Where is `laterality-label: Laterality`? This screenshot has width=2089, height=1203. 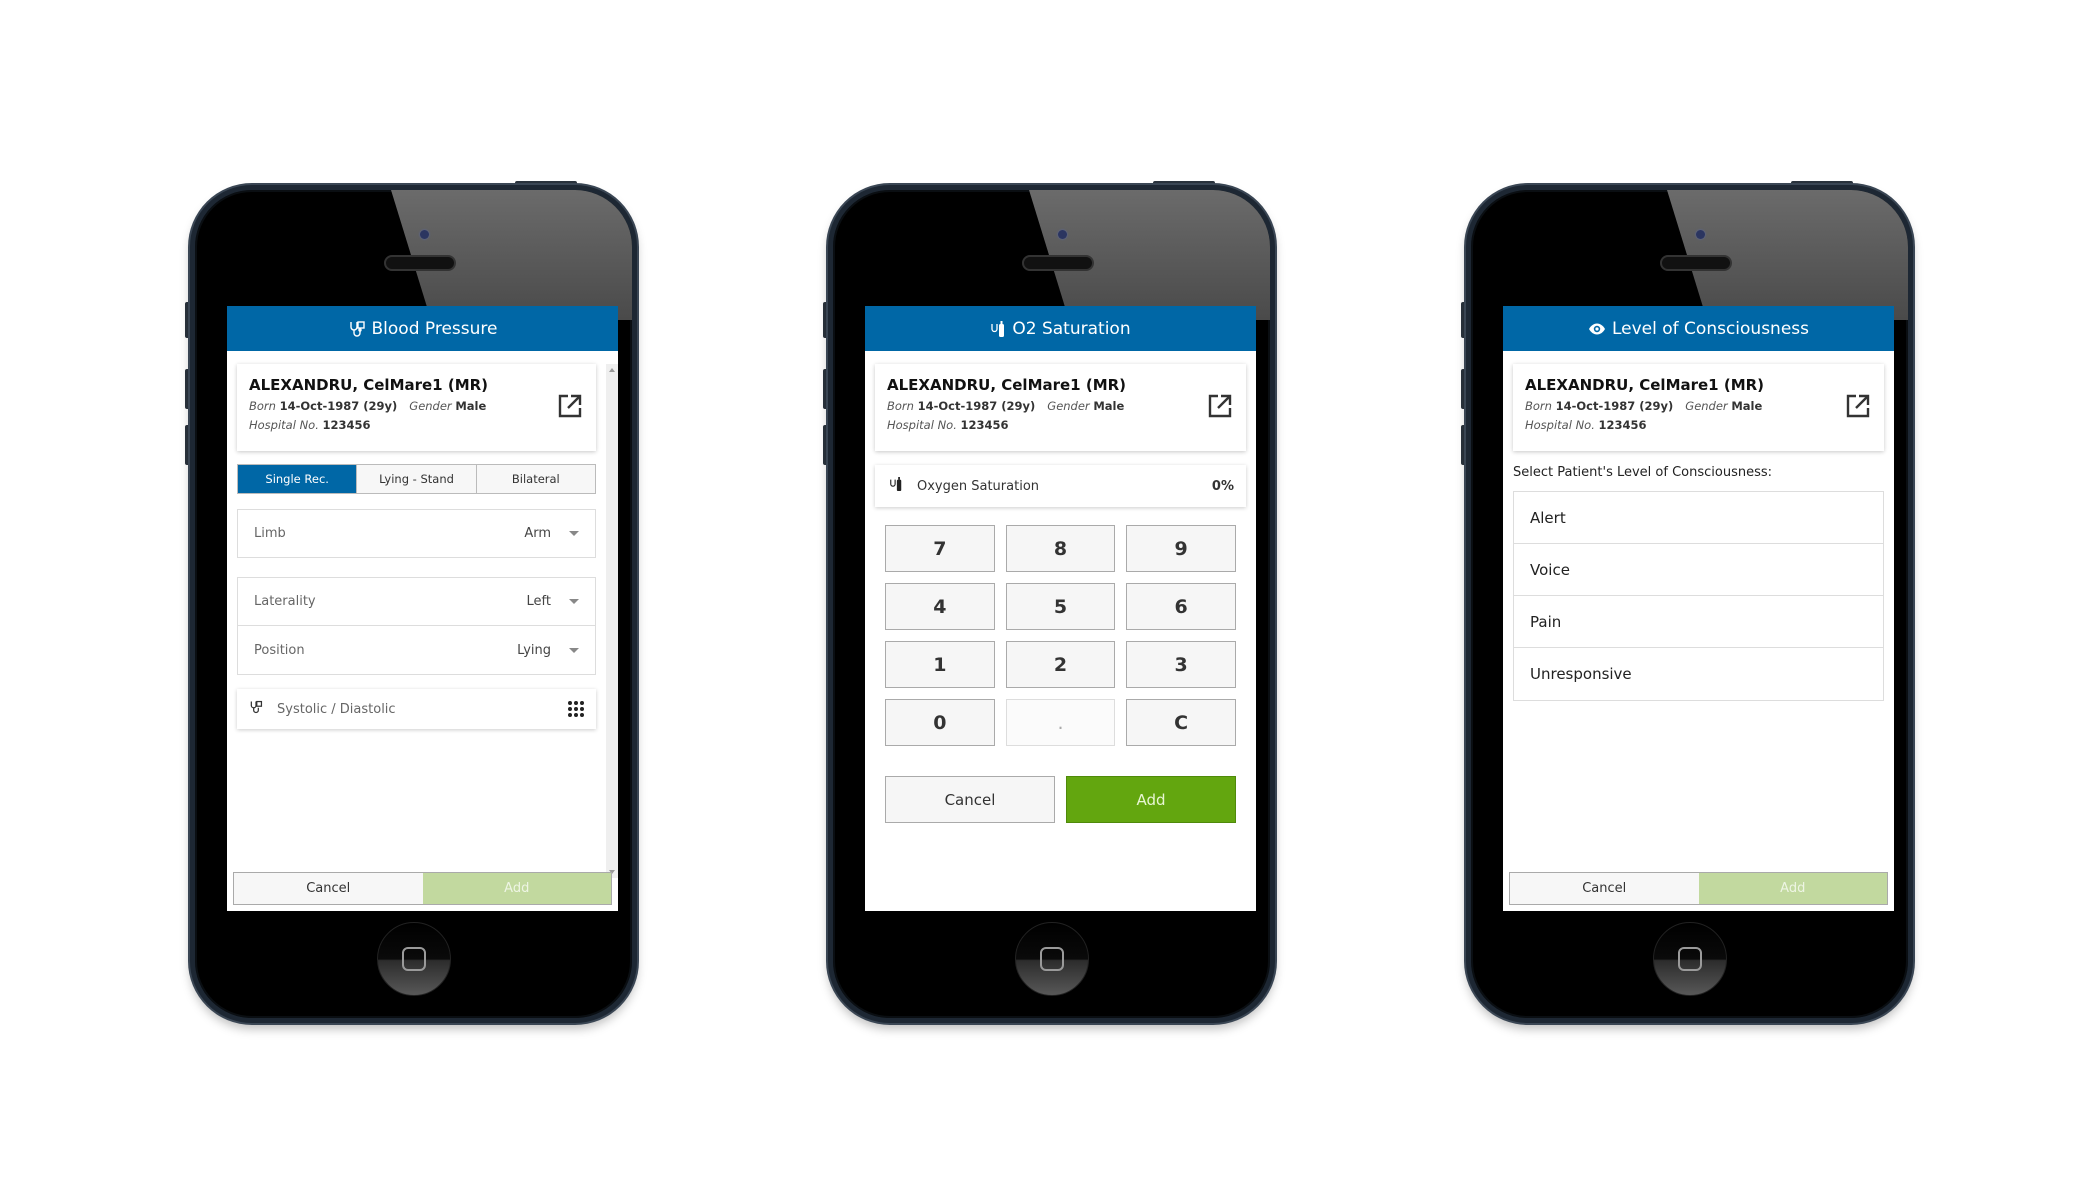 laterality-label: Laterality is located at coordinates (285, 601).